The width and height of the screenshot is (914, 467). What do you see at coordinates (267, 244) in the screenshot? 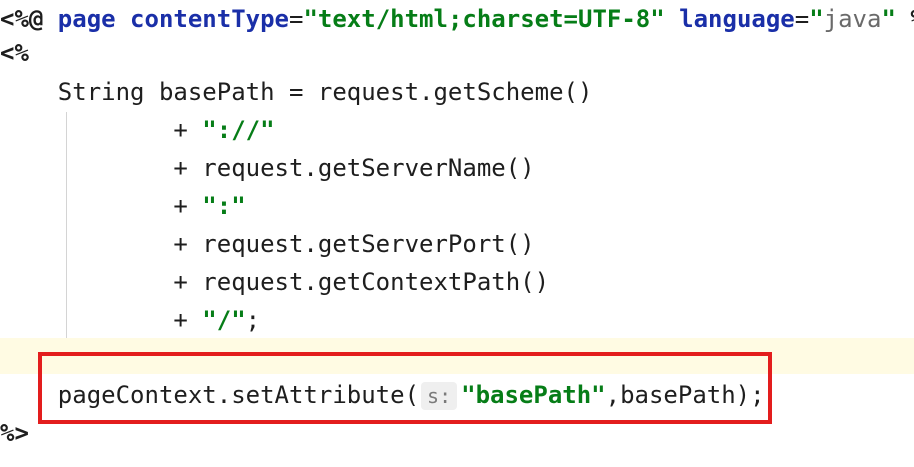
I see `code-line-7: + request.getServerPort()` at bounding box center [267, 244].